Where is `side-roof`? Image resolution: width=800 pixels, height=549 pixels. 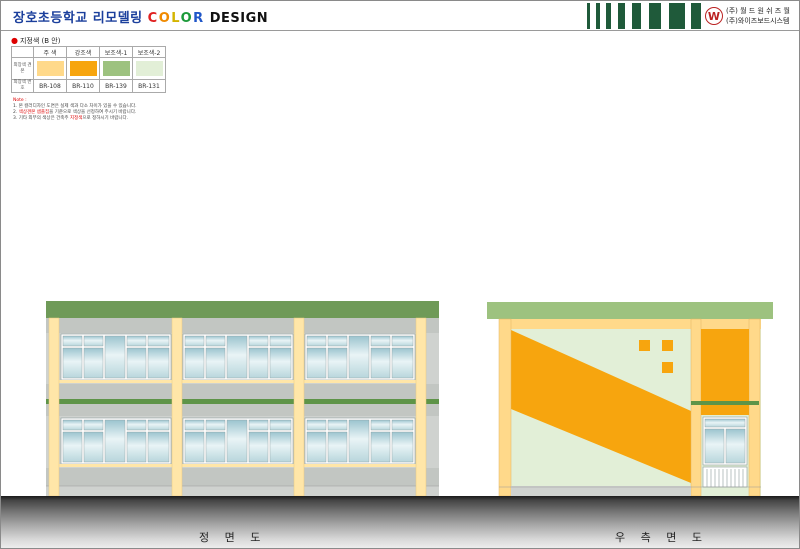
side-roof is located at coordinates (630, 310).